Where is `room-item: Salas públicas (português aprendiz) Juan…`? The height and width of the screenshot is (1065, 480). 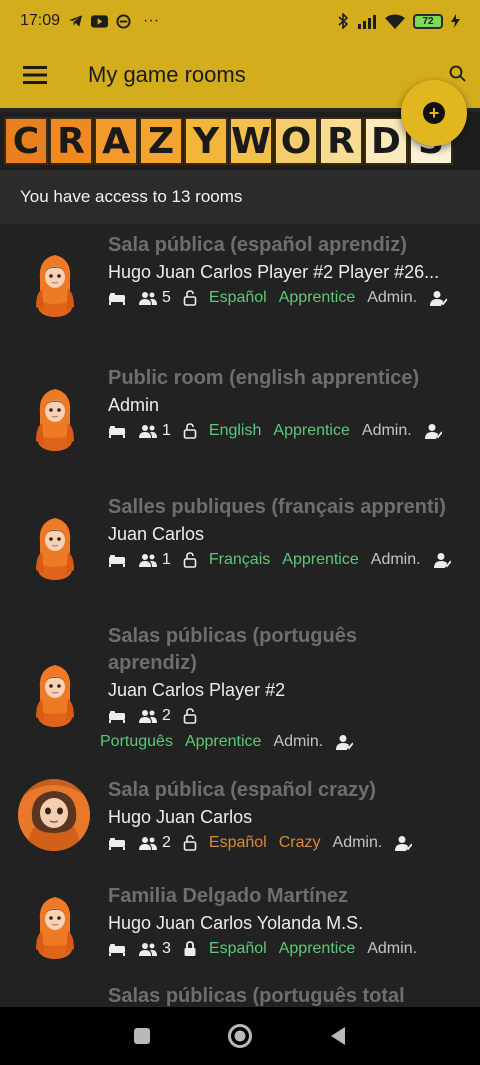 room-item: Salas públicas (português aprendiz) Juan… is located at coordinates (240, 690).